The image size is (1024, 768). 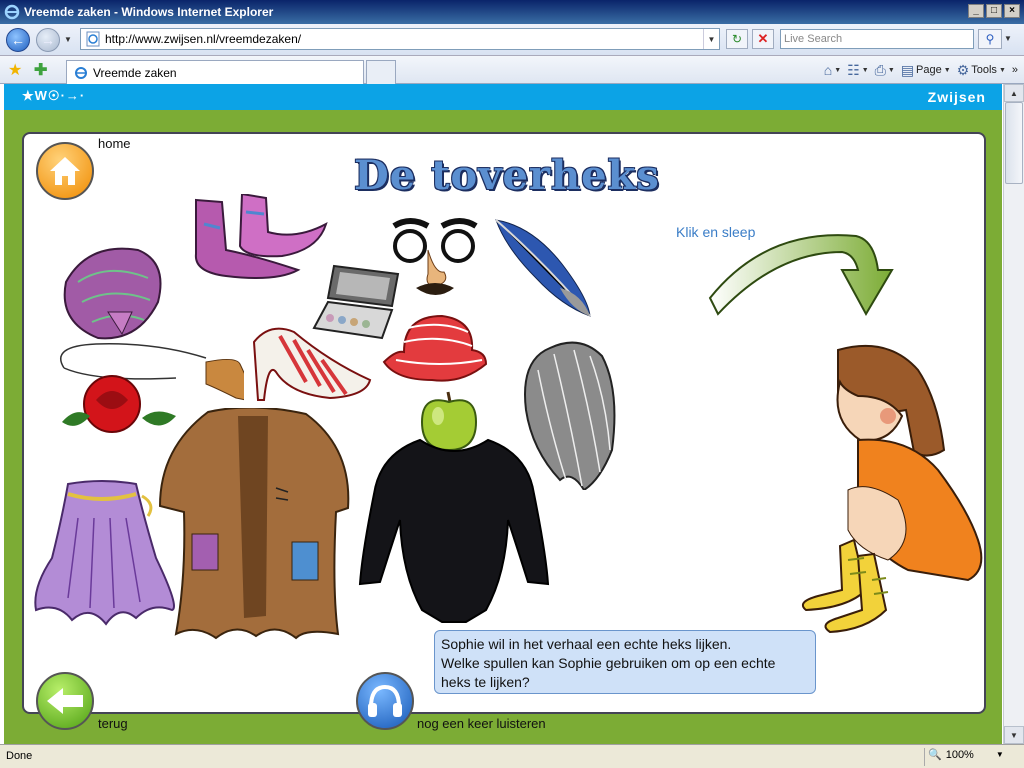 What do you see at coordinates (929, 70) in the screenshot?
I see `page-menu-label: Page` at bounding box center [929, 70].